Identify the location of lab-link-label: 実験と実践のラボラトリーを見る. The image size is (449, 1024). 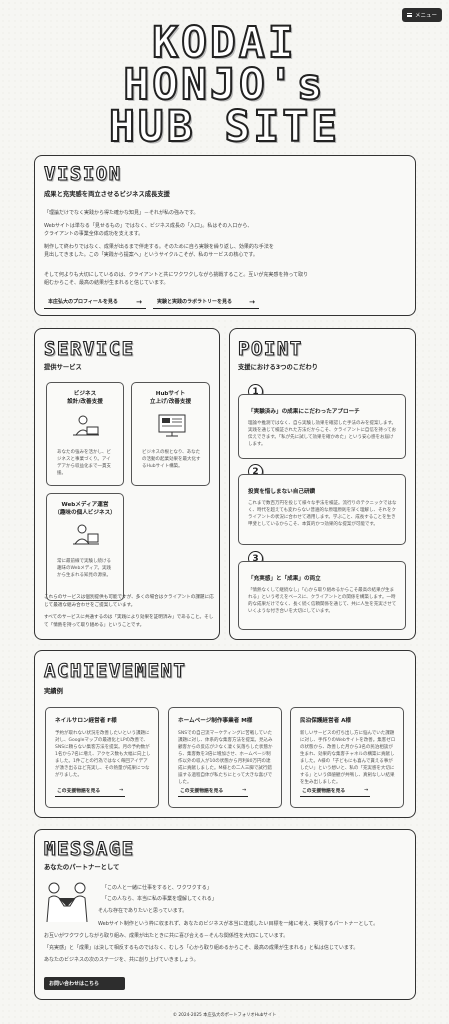
(195, 302).